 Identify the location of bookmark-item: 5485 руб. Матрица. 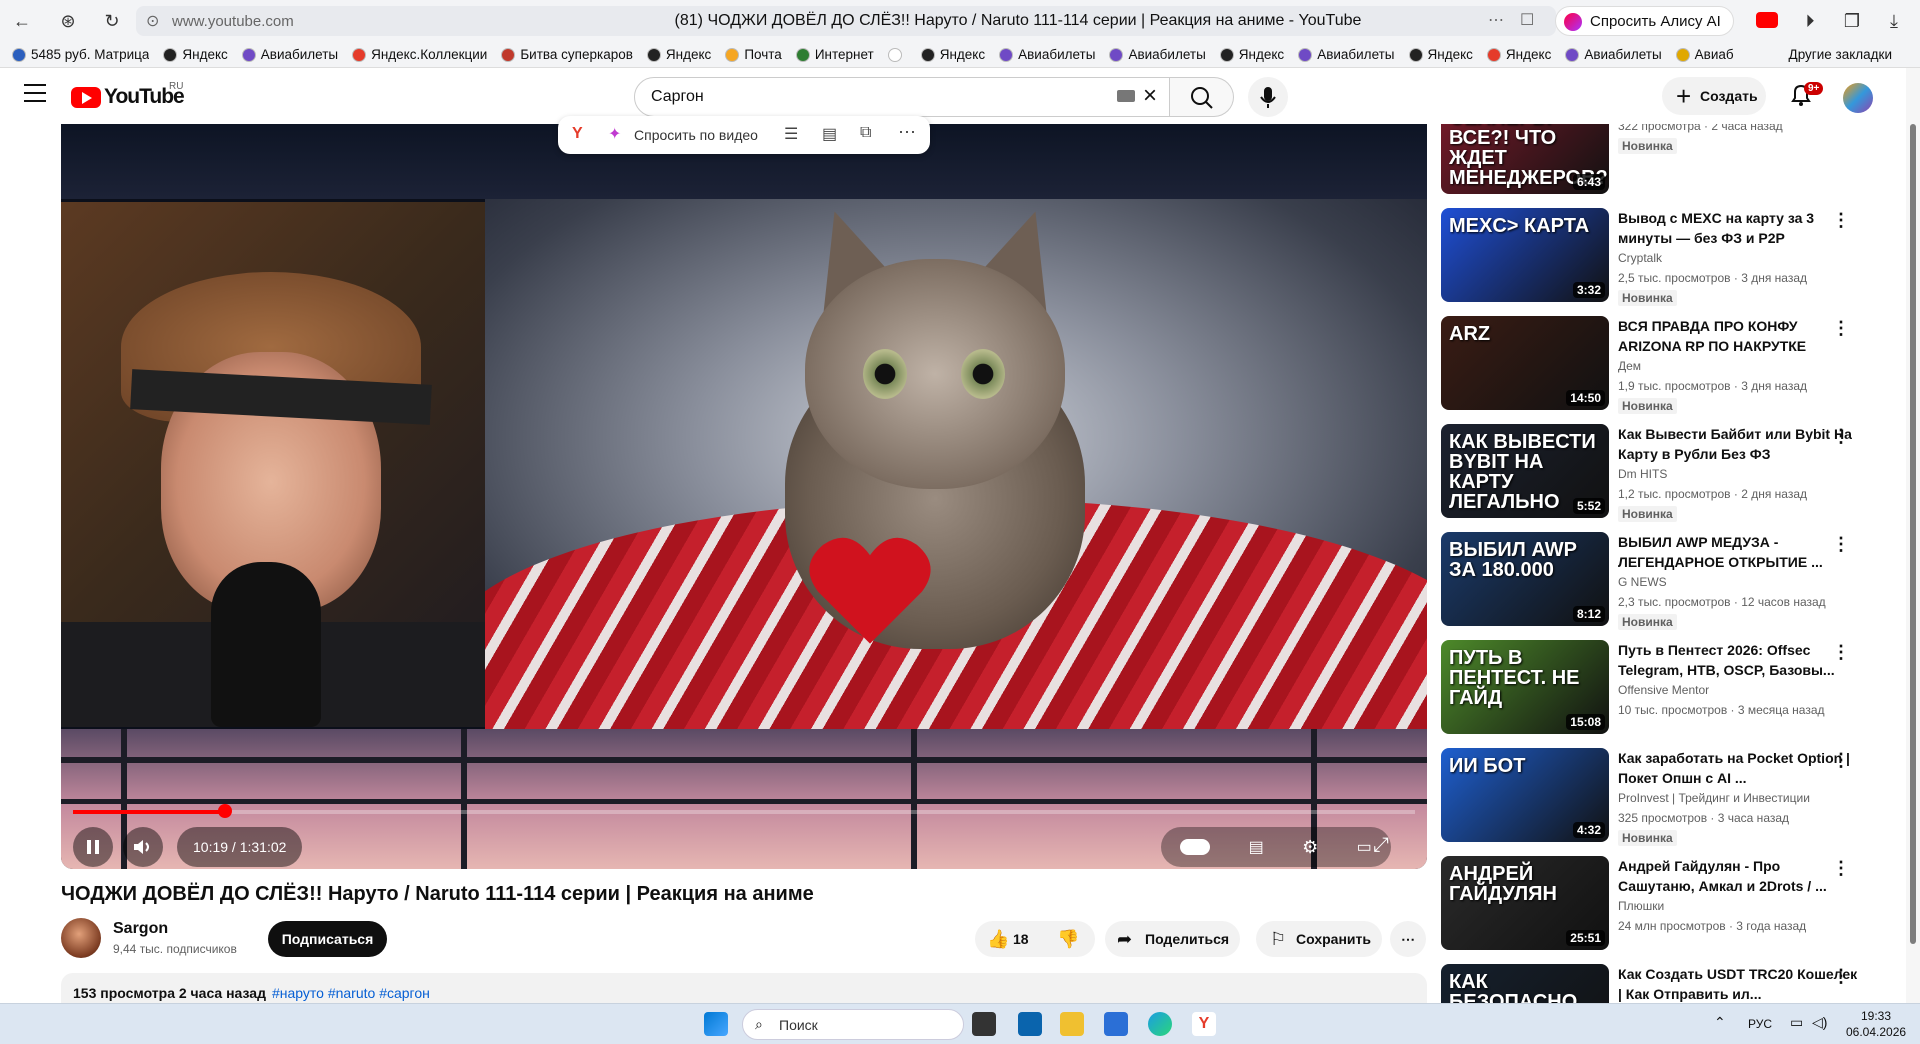
(80, 54).